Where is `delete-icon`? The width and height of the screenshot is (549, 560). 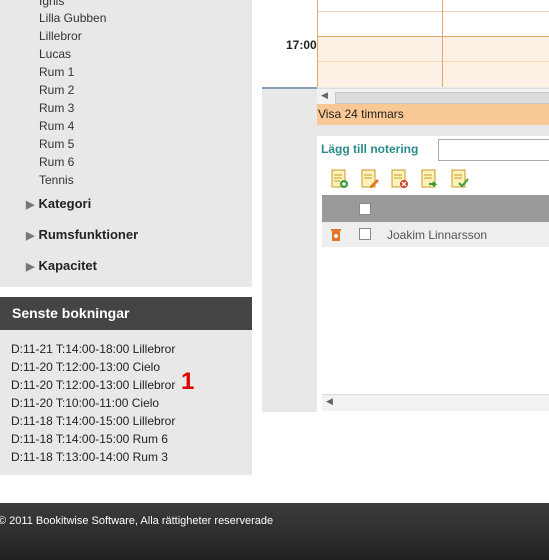 delete-icon is located at coordinates (336, 235).